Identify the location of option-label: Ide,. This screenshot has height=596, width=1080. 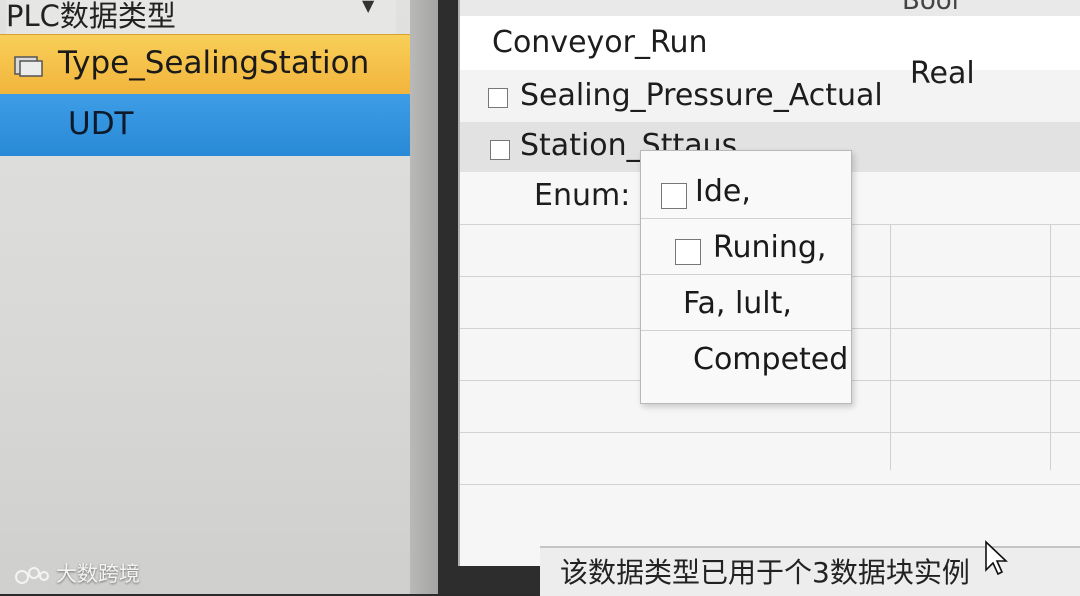
(723, 191).